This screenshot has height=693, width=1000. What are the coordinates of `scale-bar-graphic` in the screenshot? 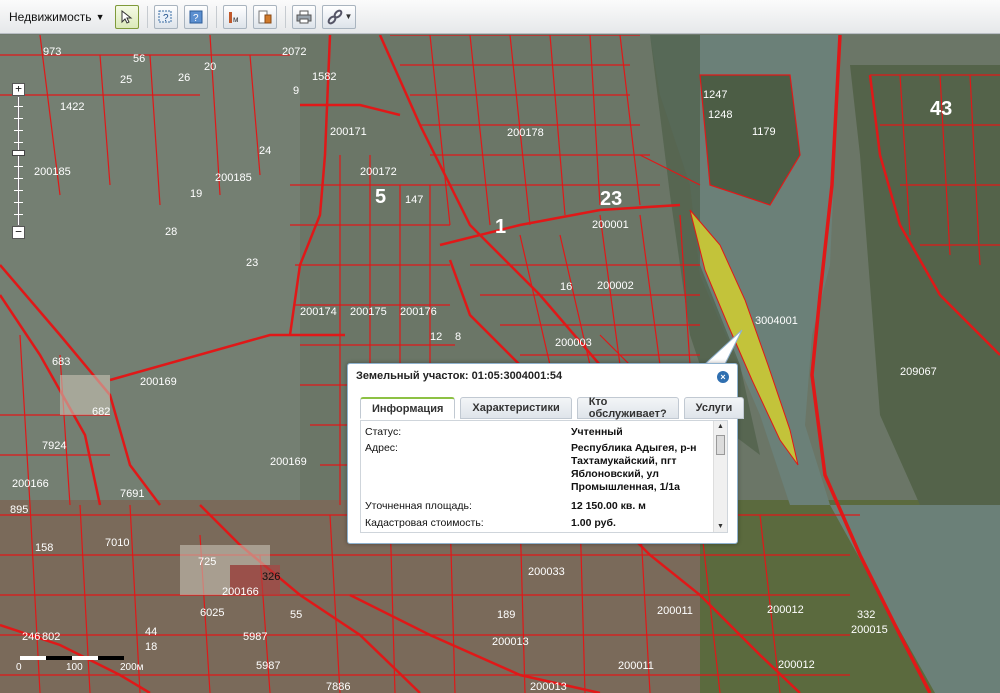 It's located at (72, 658).